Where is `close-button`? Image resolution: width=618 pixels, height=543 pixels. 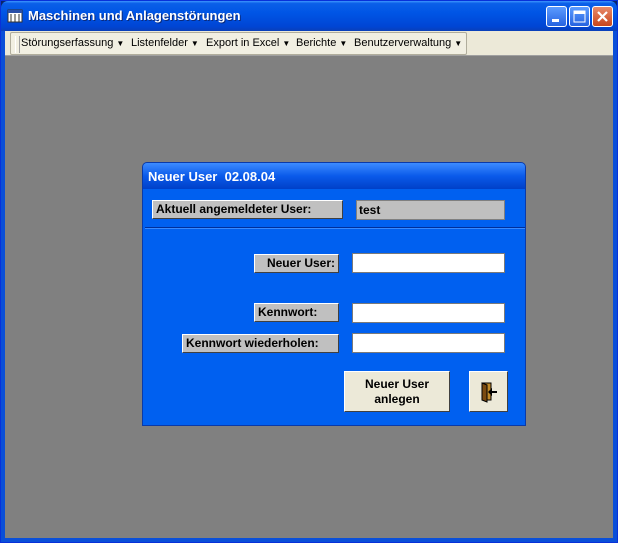
close-button is located at coordinates (602, 16).